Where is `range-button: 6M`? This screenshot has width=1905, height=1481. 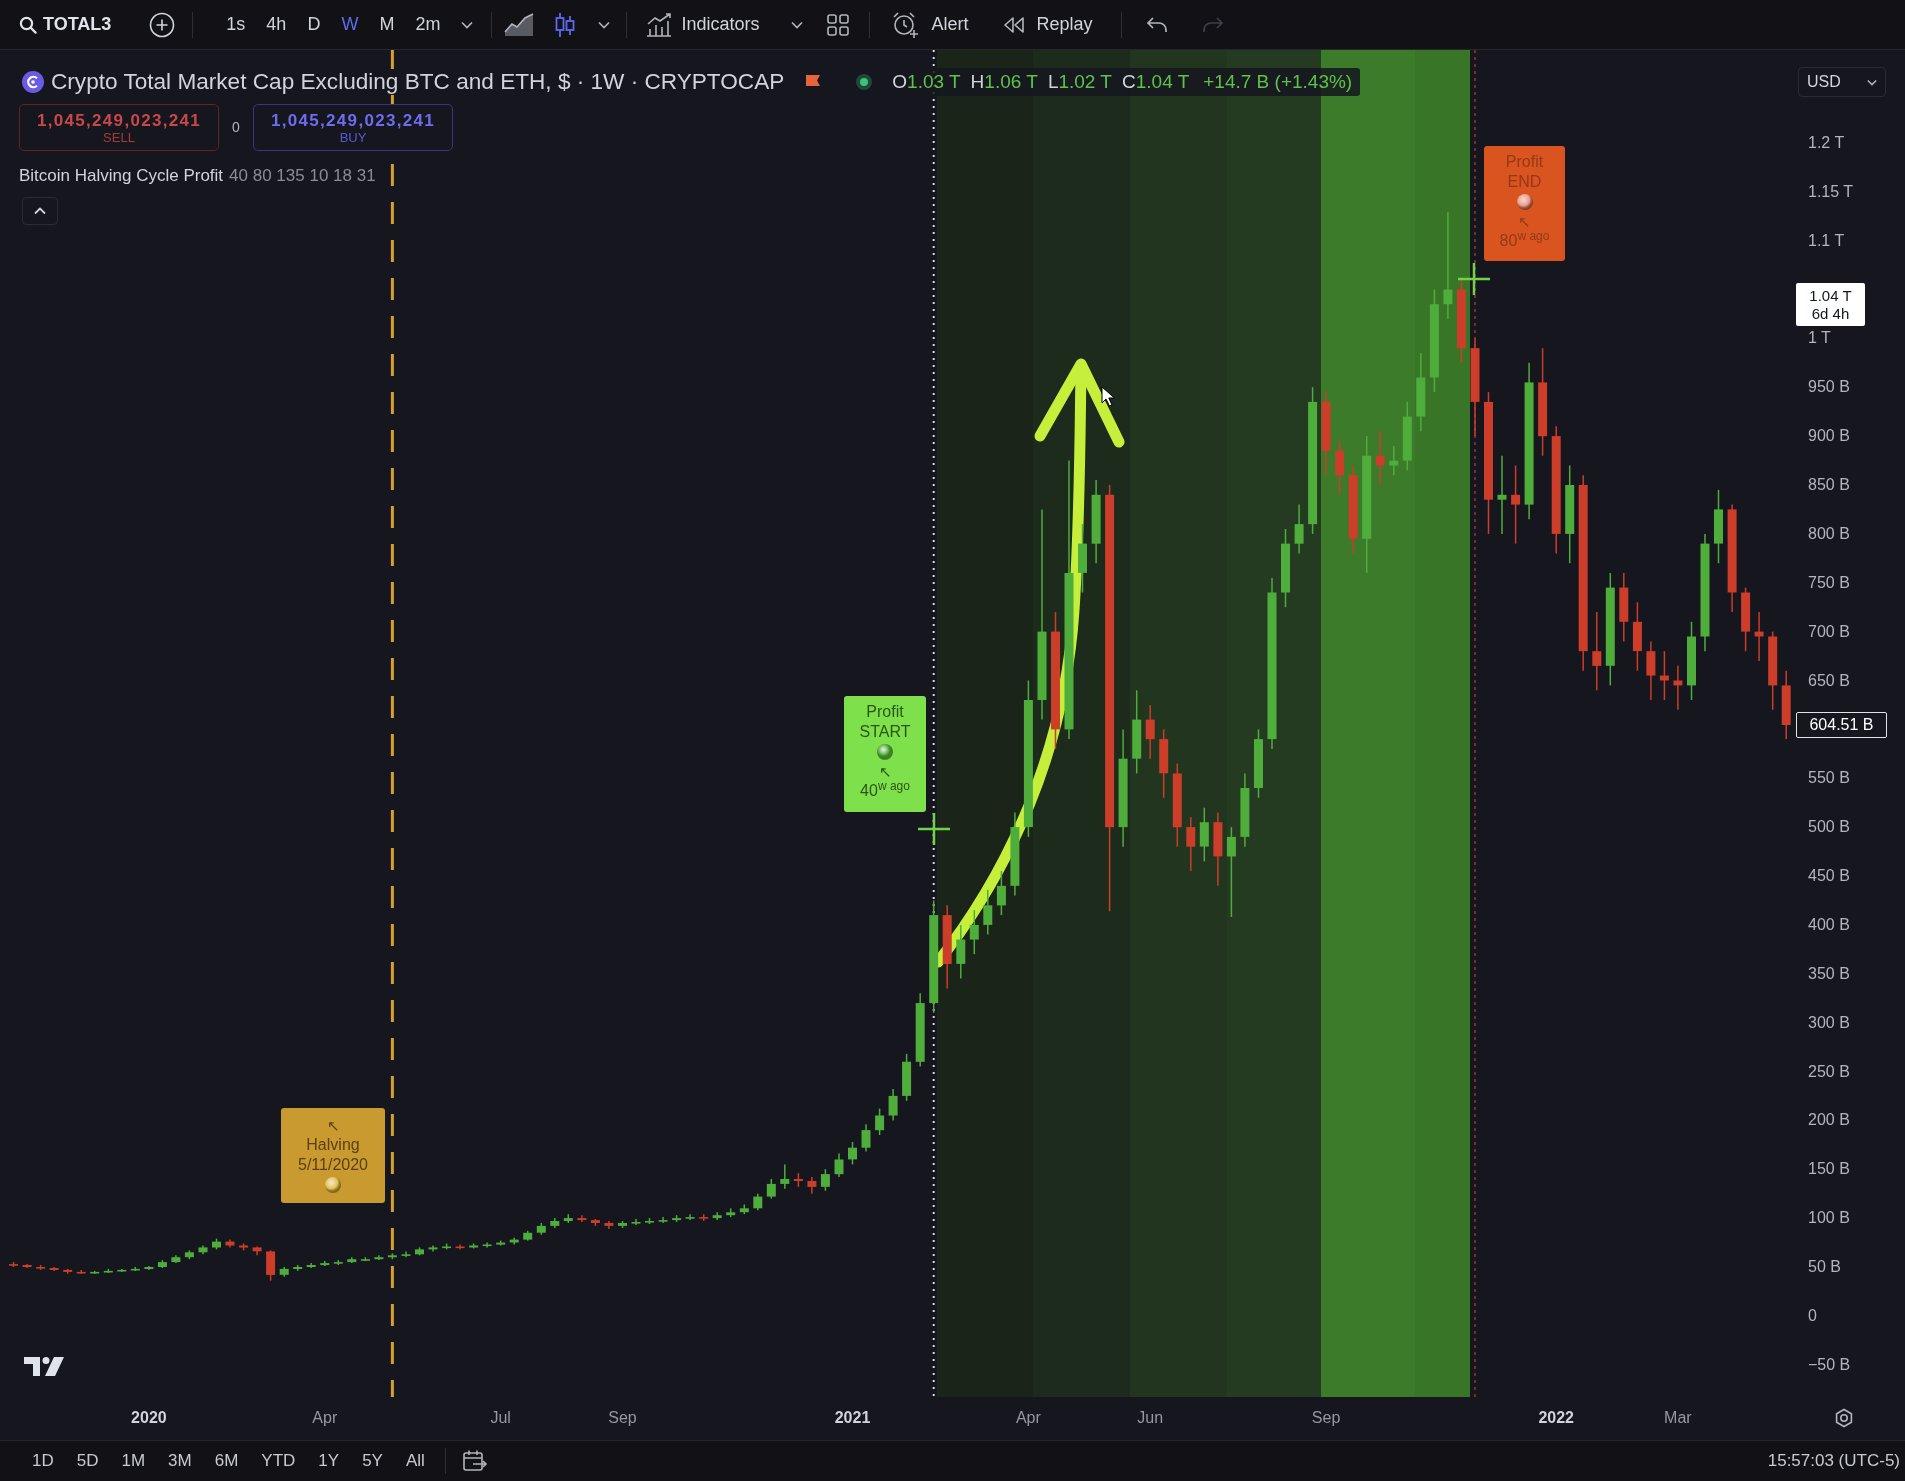 range-button: 6M is located at coordinates (226, 1461).